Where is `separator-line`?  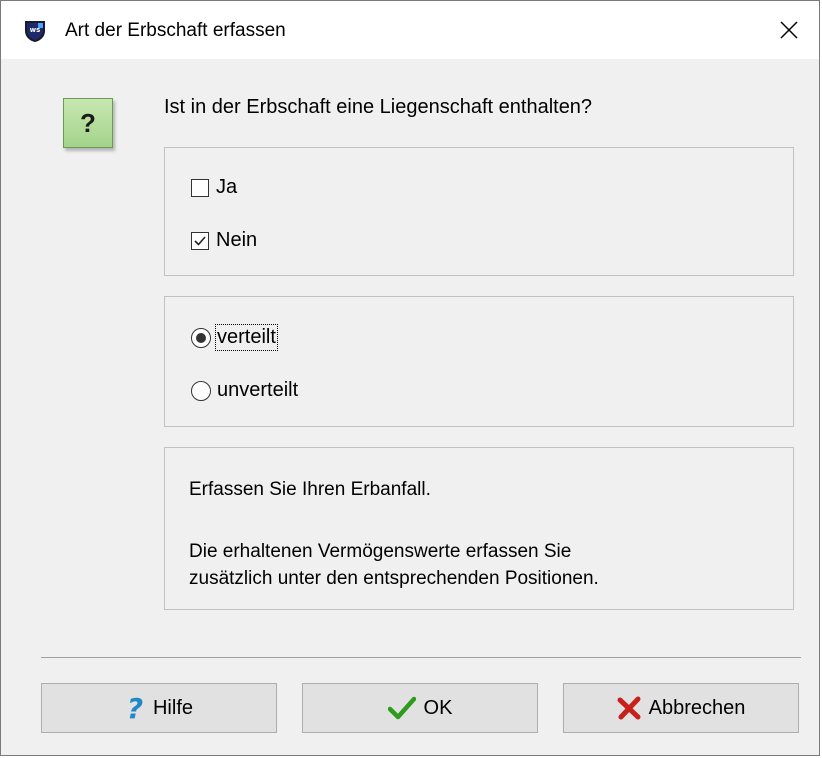
separator-line is located at coordinates (421, 657).